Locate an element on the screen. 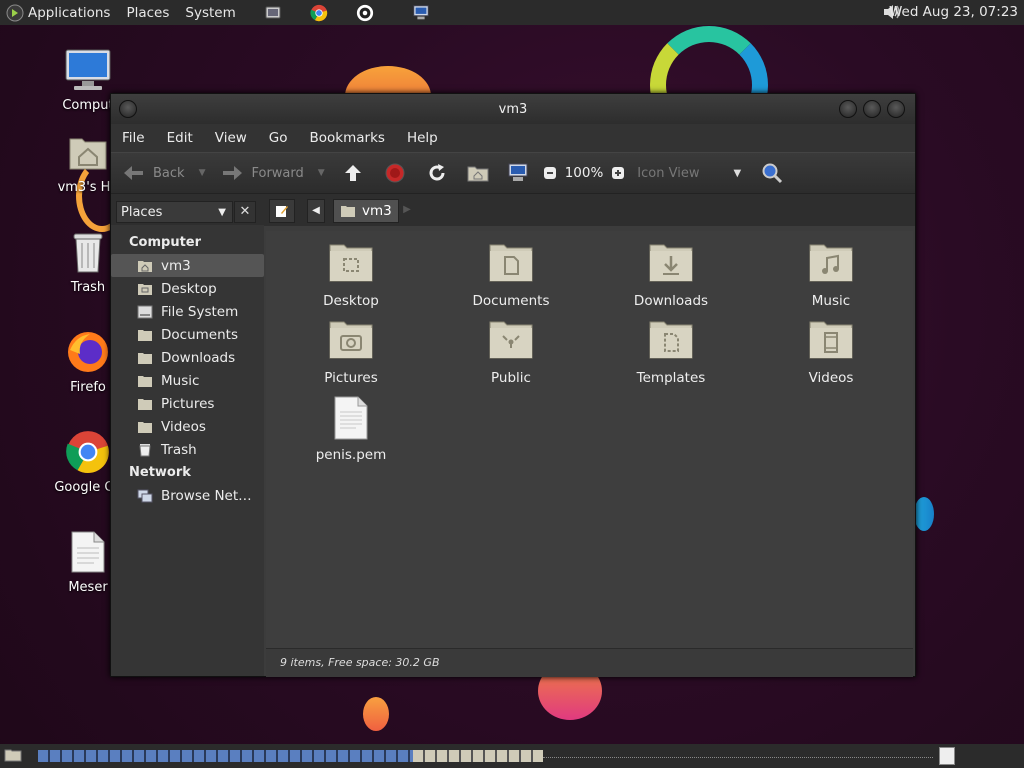 The width and height of the screenshot is (1024, 768). back-button: Back is located at coordinates (154, 173).